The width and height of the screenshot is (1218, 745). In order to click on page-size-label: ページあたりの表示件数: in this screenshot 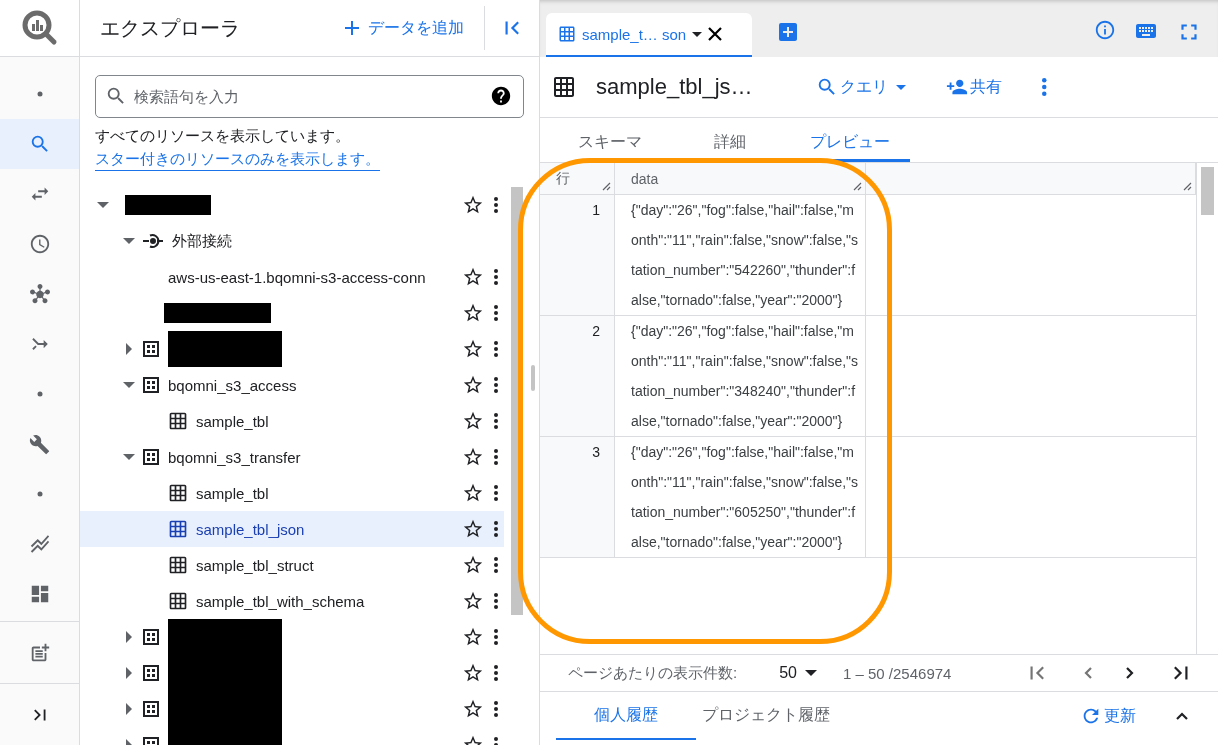, I will do `click(653, 673)`.